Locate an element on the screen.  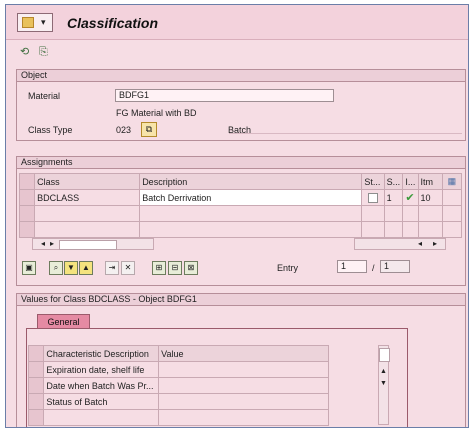
scroll-down-icon: ▼ is located at coordinates (383, 385).